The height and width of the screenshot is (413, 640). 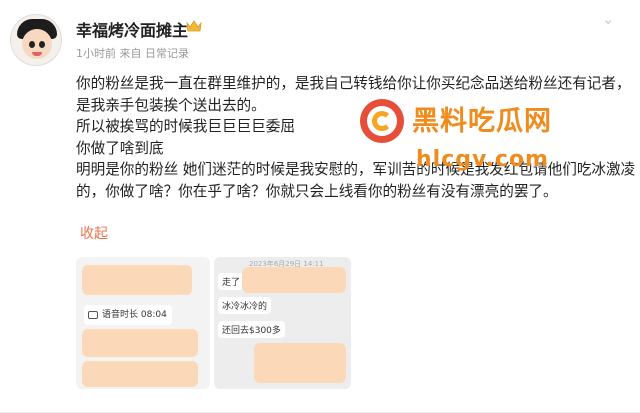 I want to click on crown-badge-icon, so click(x=194, y=26).